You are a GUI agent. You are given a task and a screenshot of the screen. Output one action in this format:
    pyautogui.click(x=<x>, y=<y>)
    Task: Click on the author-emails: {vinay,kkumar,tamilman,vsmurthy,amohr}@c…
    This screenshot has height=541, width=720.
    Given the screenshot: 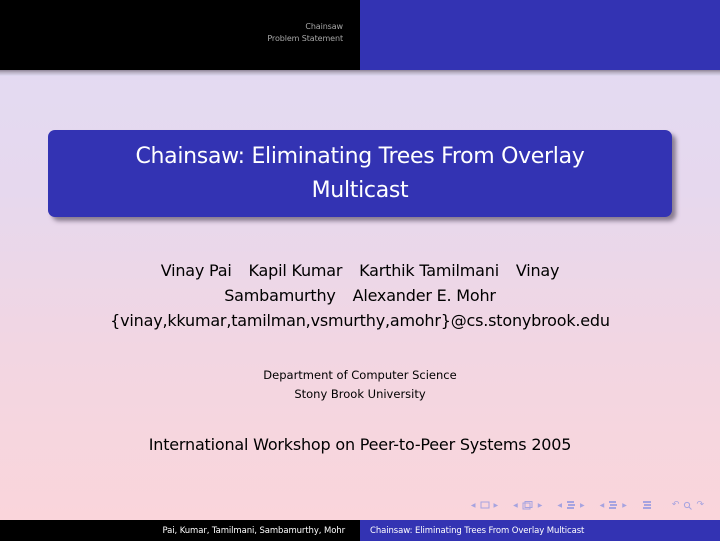 What is the action you would take?
    pyautogui.click(x=360, y=320)
    